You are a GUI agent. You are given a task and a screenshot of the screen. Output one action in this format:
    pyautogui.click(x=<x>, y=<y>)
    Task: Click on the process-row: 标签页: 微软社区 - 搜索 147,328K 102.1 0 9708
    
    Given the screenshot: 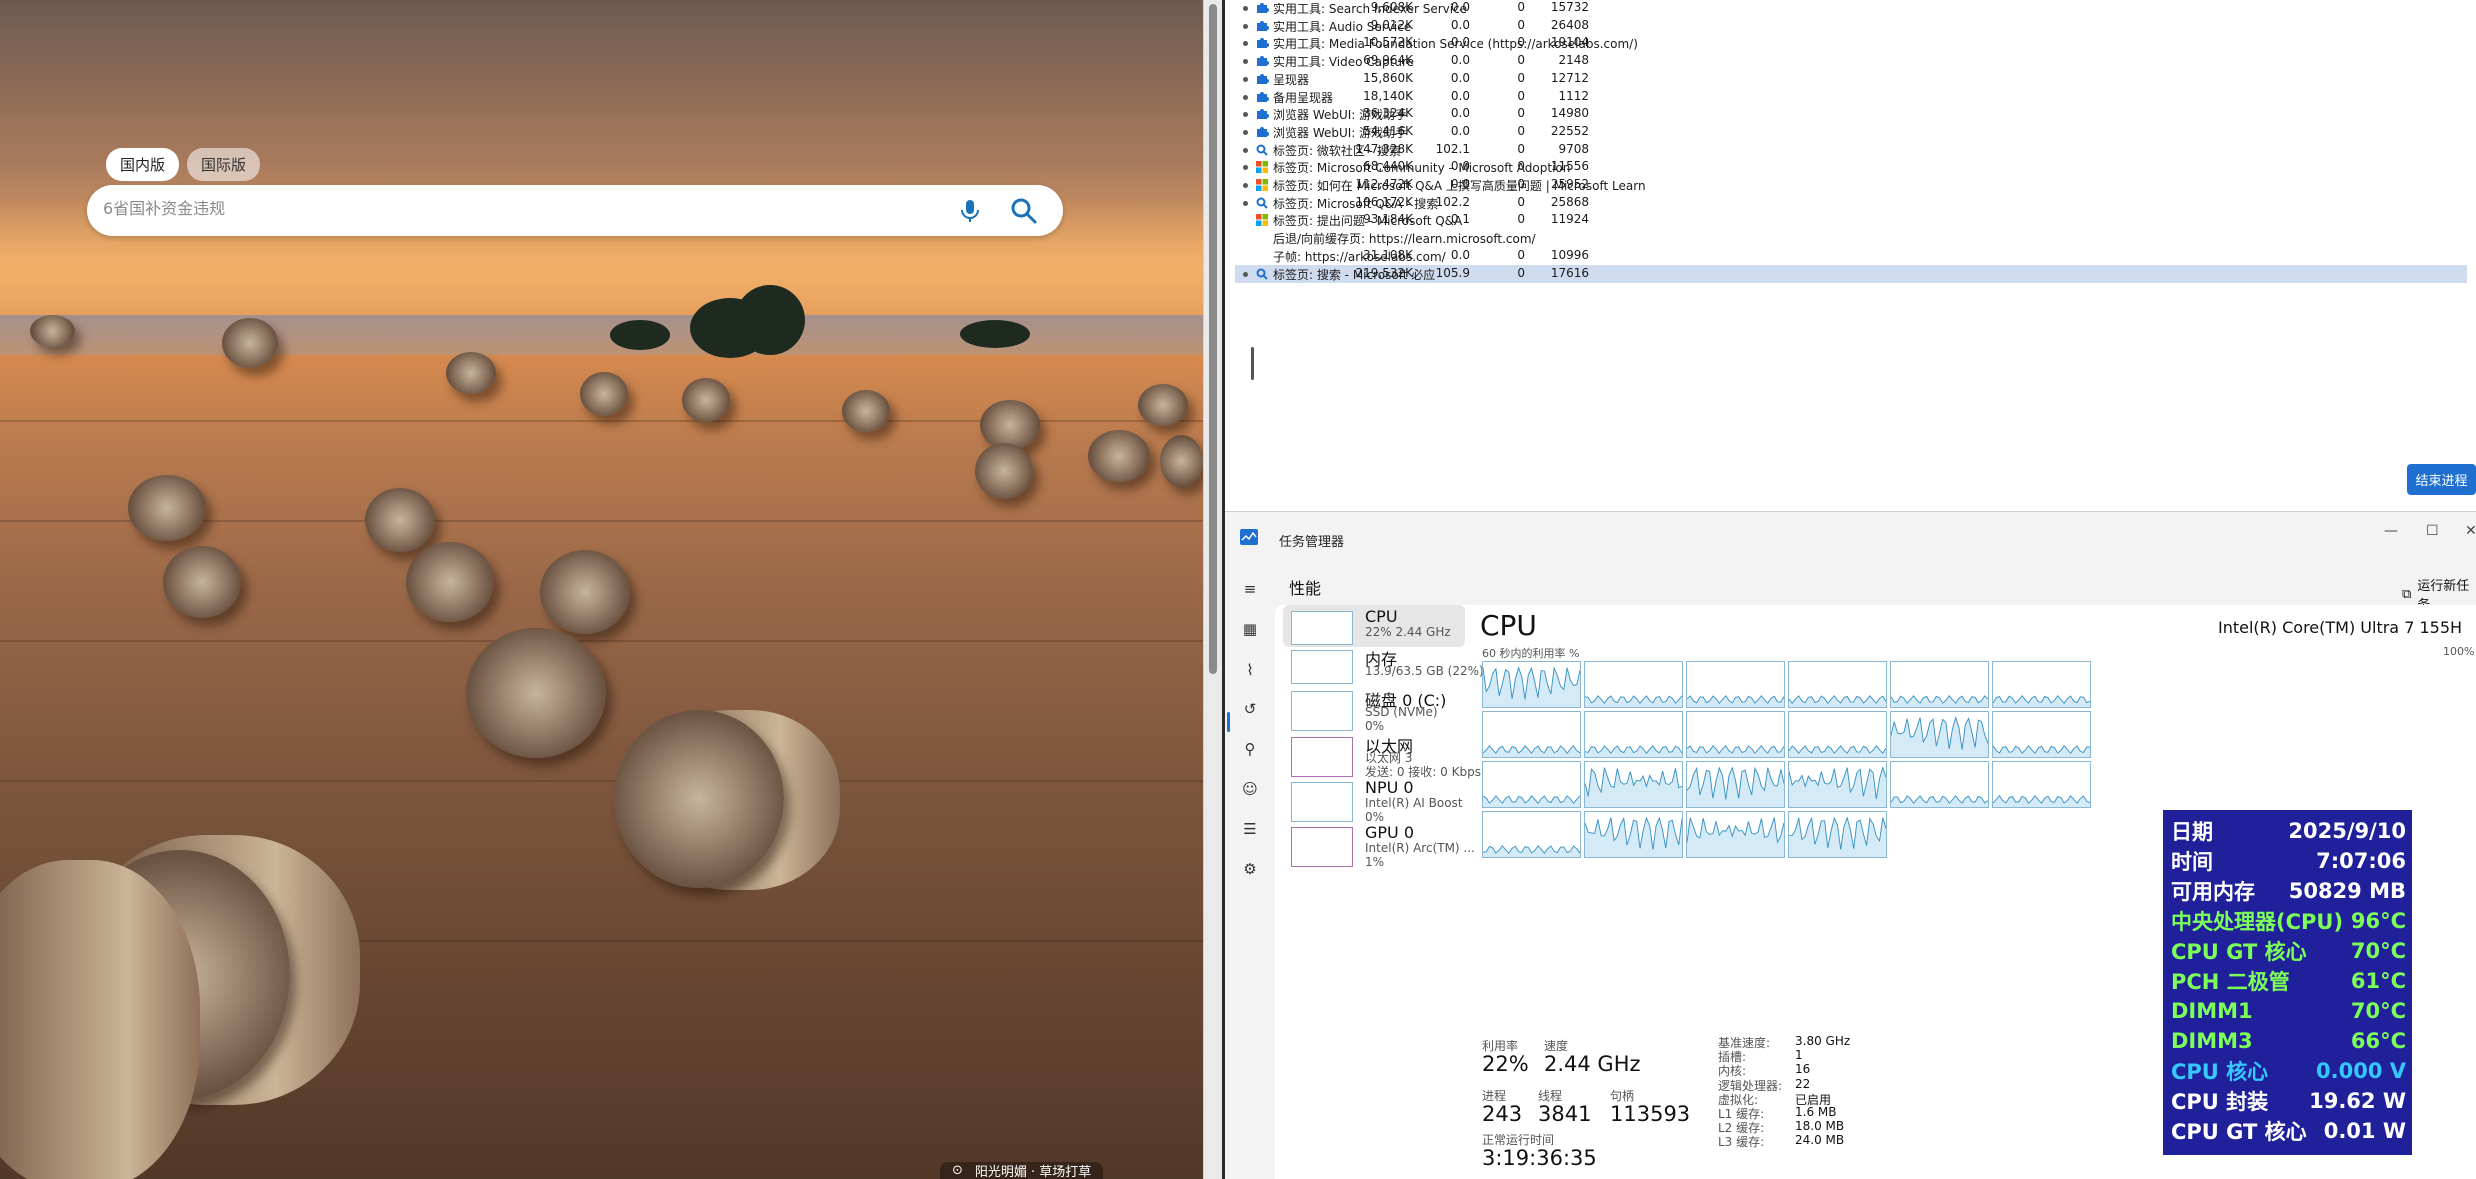 What is the action you would take?
    pyautogui.click(x=1851, y=150)
    